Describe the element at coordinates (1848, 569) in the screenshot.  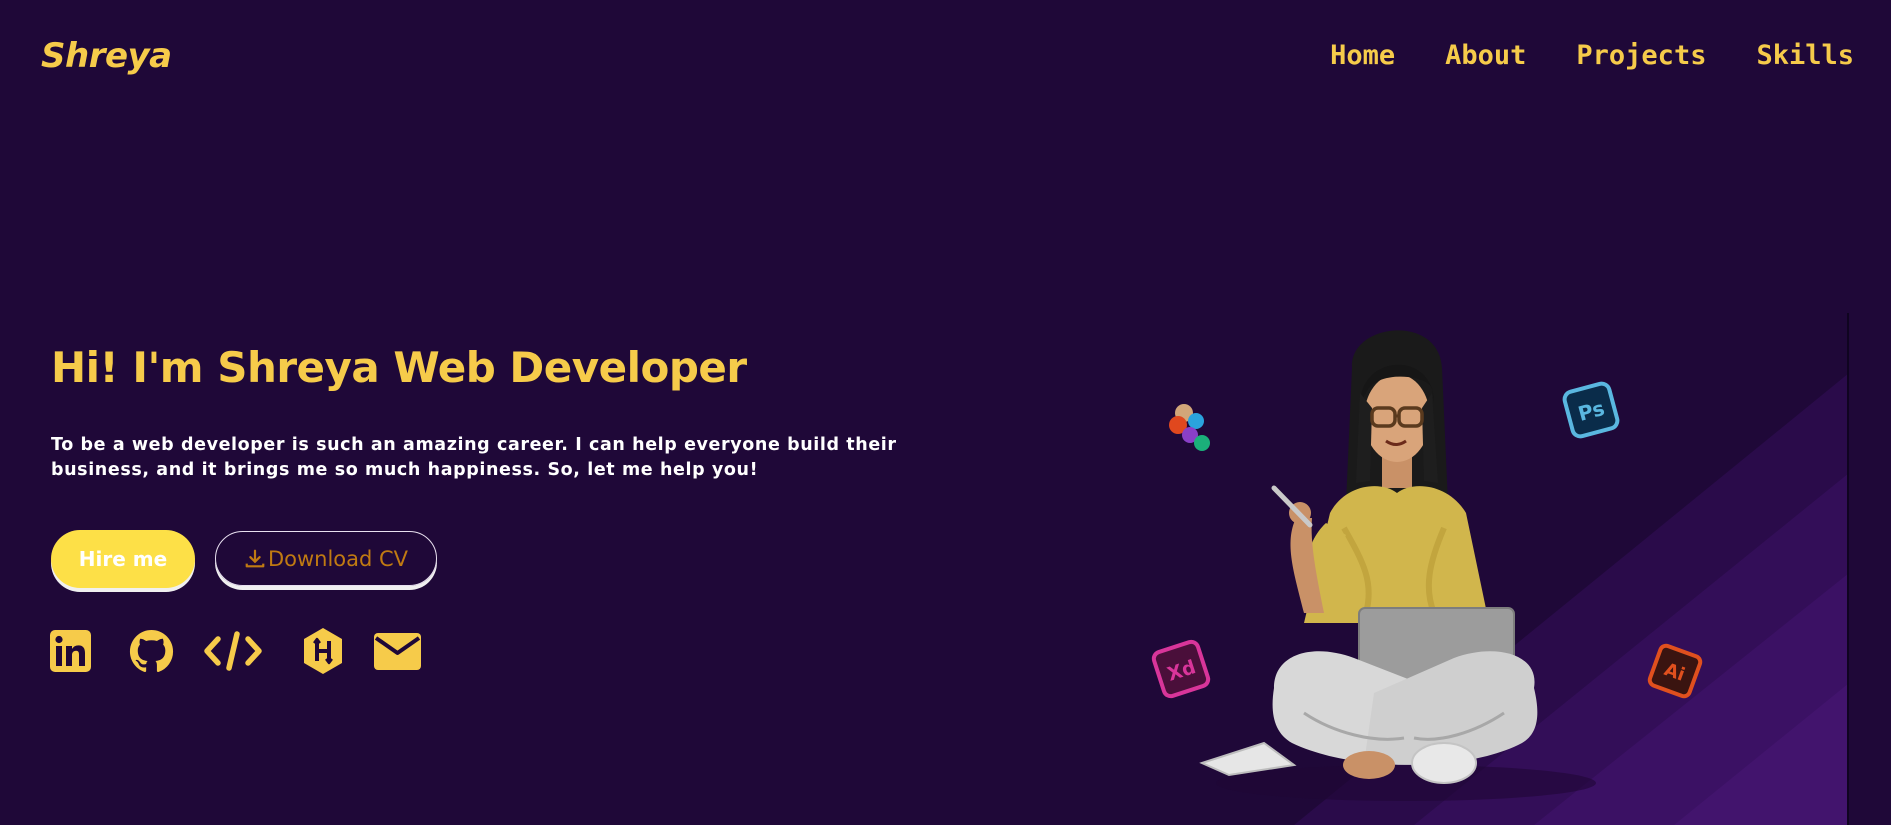
I see `panel-edge` at that location.